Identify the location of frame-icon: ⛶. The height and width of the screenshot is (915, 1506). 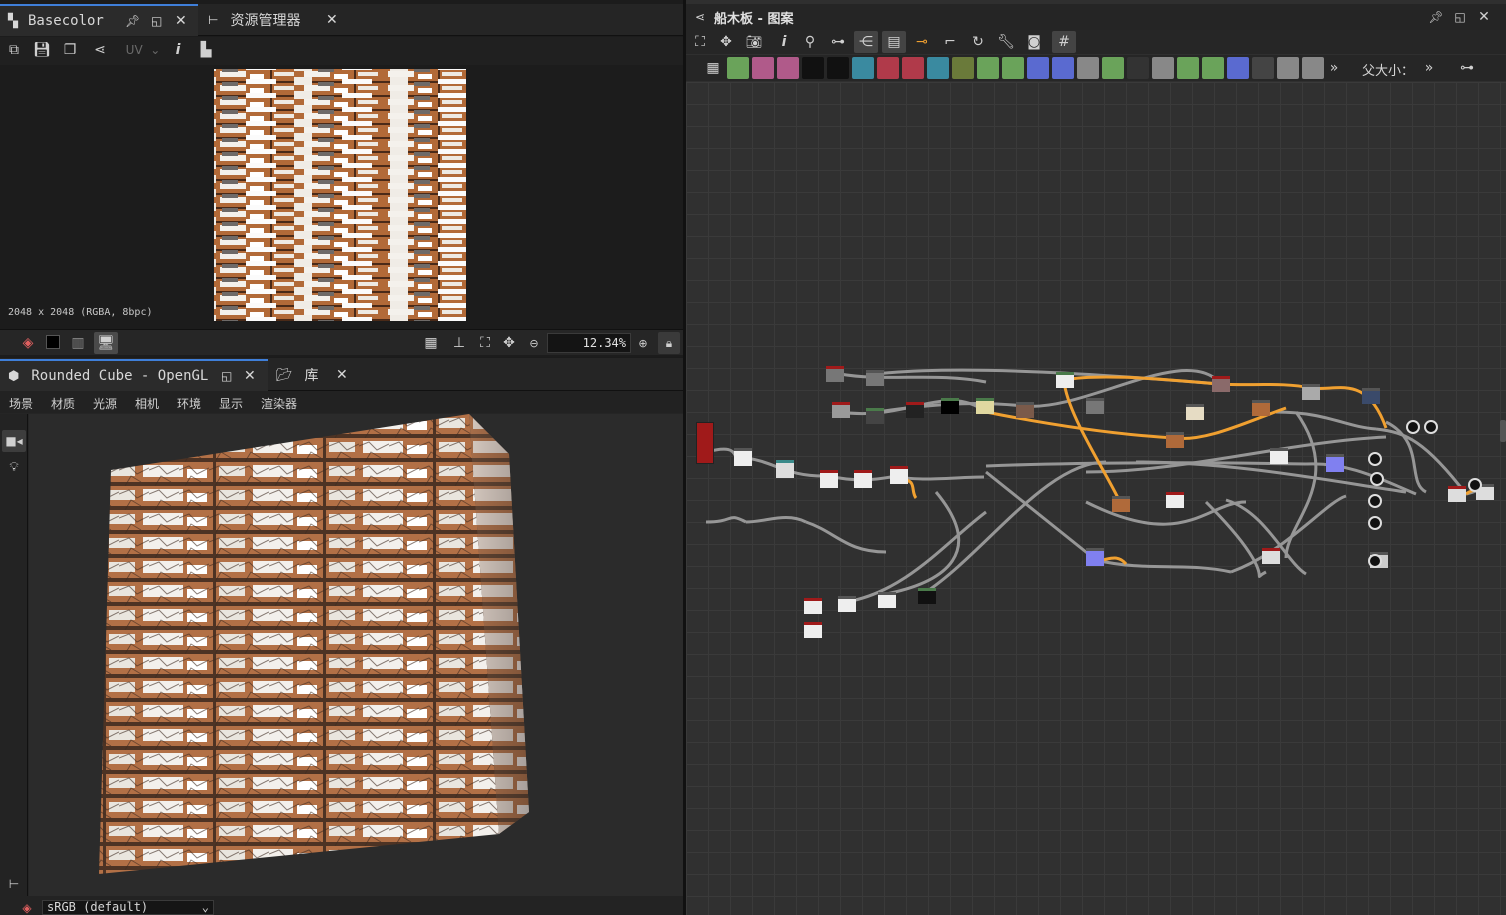
(700, 42).